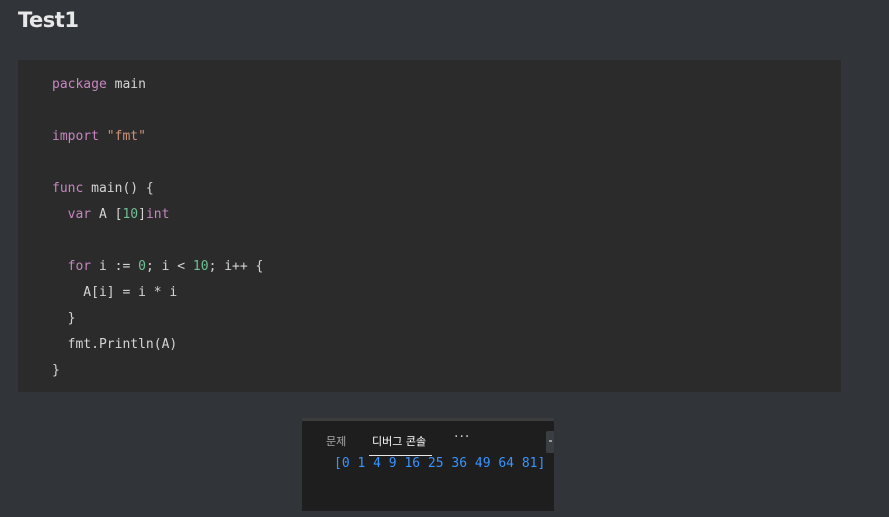  I want to click on code-token: 0, so click(142, 266).